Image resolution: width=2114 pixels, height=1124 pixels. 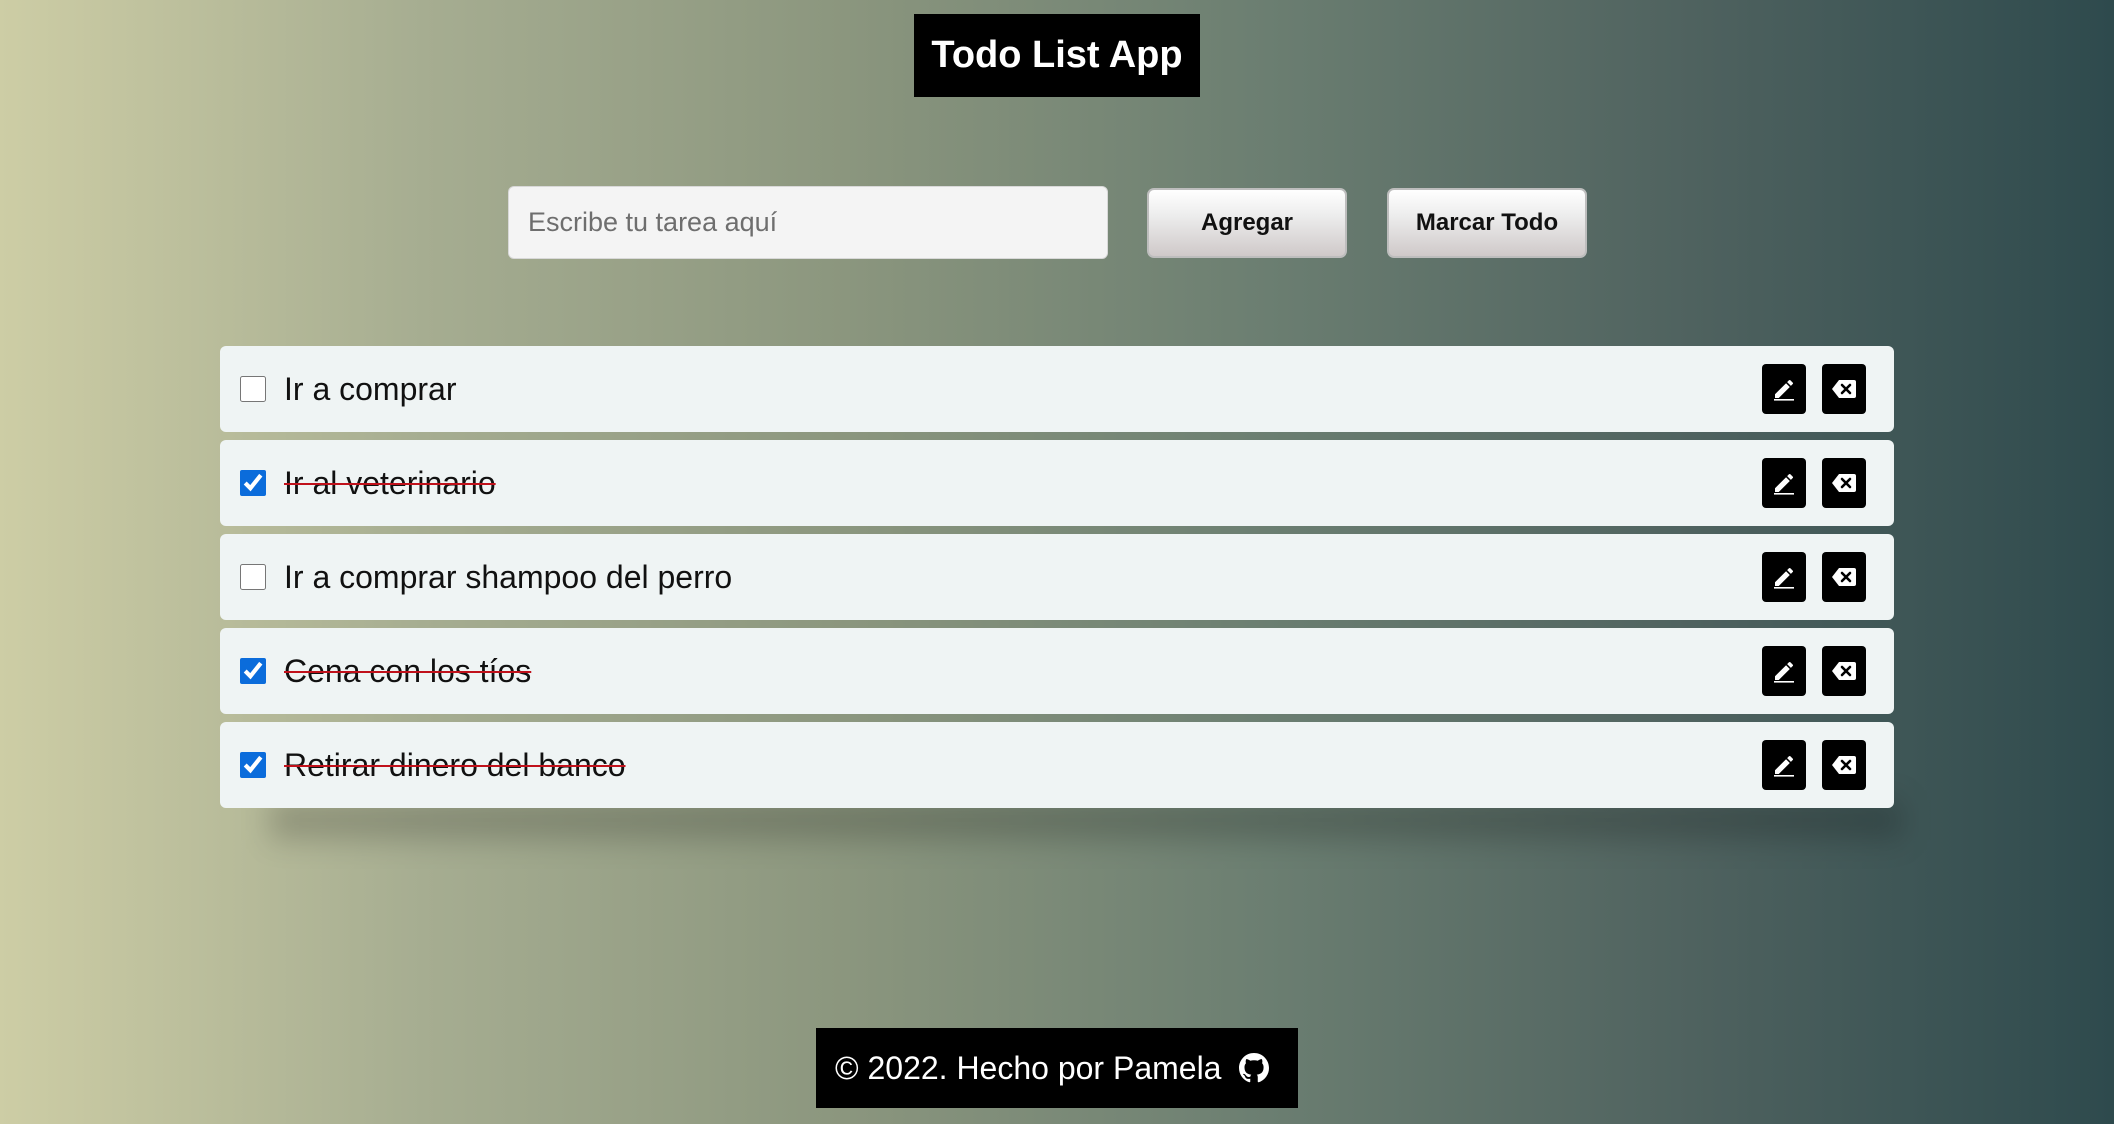 What do you see at coordinates (370, 388) in the screenshot?
I see `todo-text: Ir a comprar` at bounding box center [370, 388].